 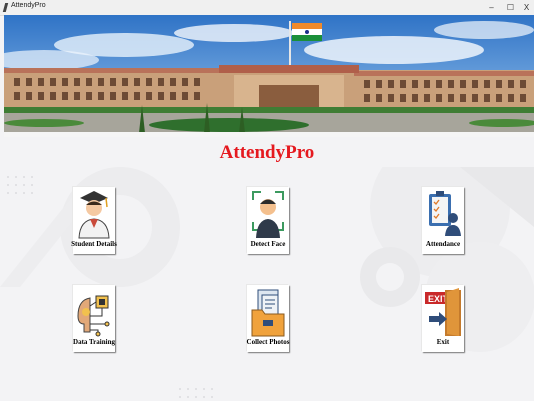 I want to click on exit-button: EXIT Exit, so click(x=443, y=318).